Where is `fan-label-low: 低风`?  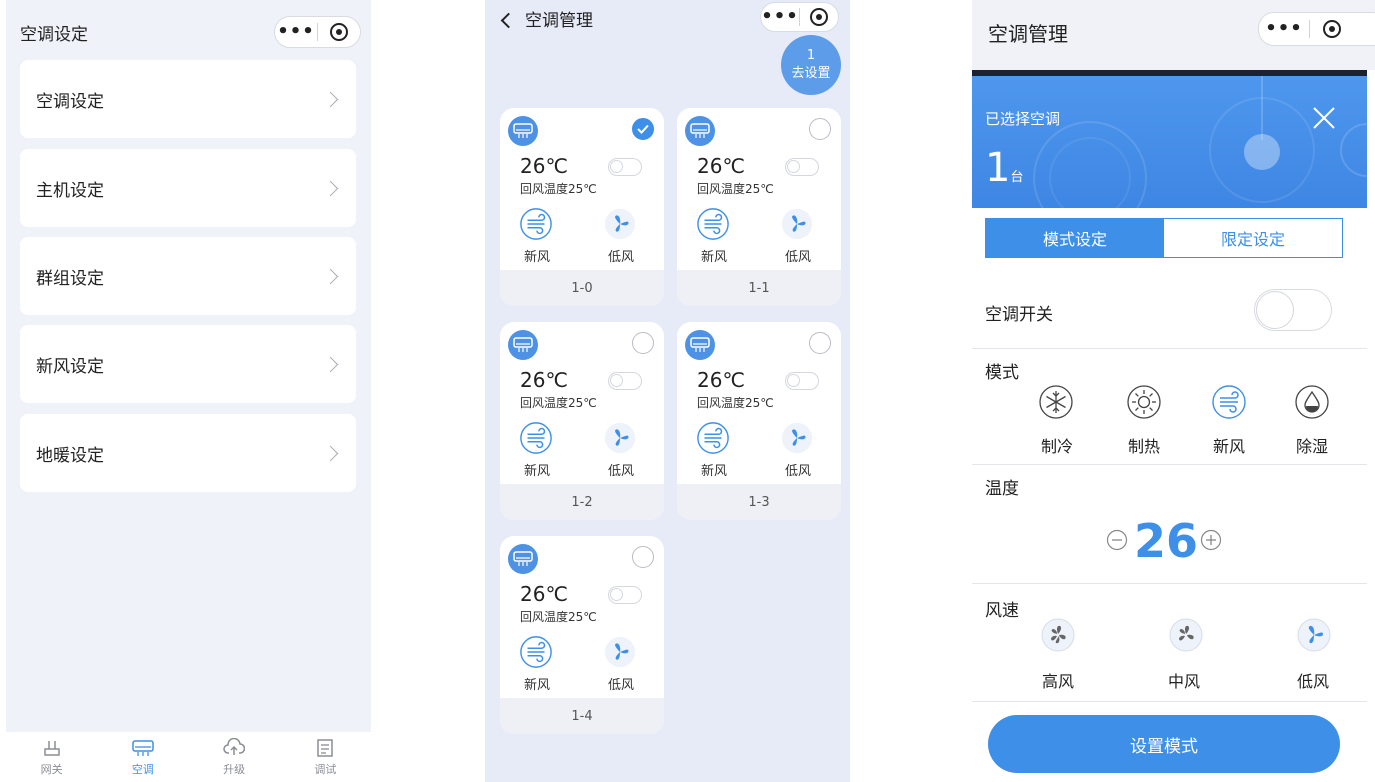
fan-label-low: 低风 is located at coordinates (1312, 681).